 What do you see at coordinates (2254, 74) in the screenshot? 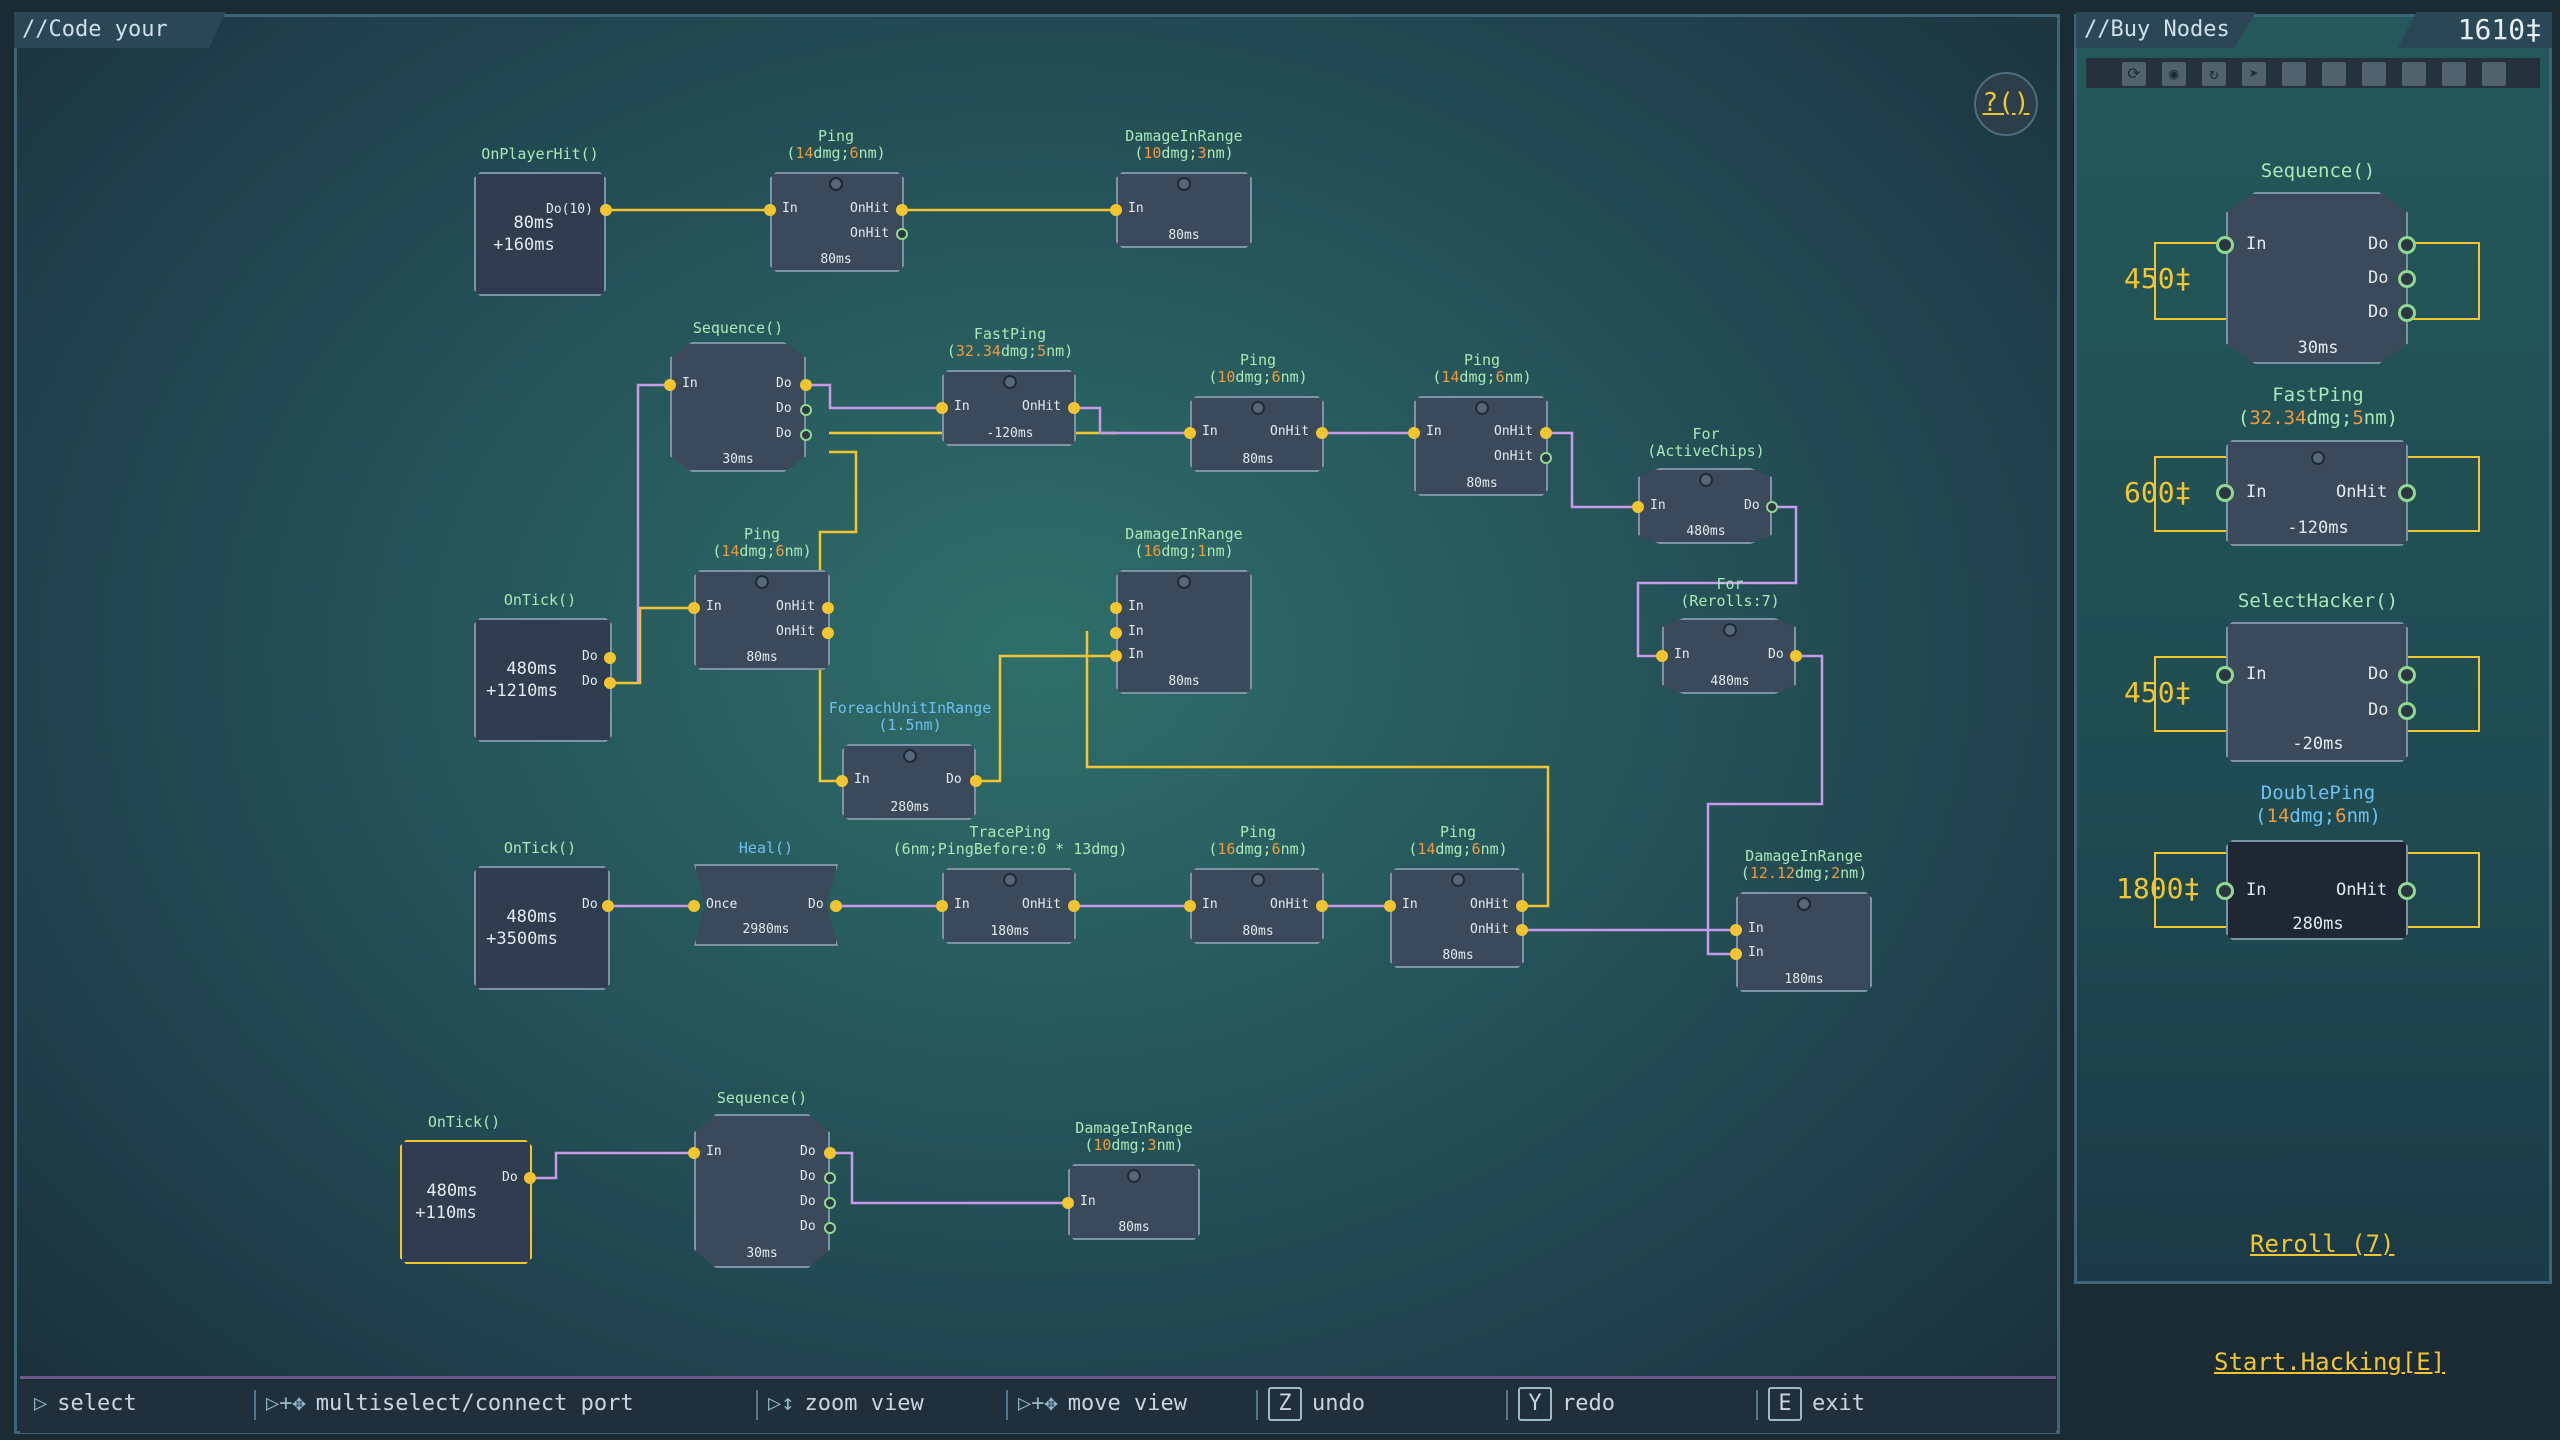
I see `forward-icon: ➤` at bounding box center [2254, 74].